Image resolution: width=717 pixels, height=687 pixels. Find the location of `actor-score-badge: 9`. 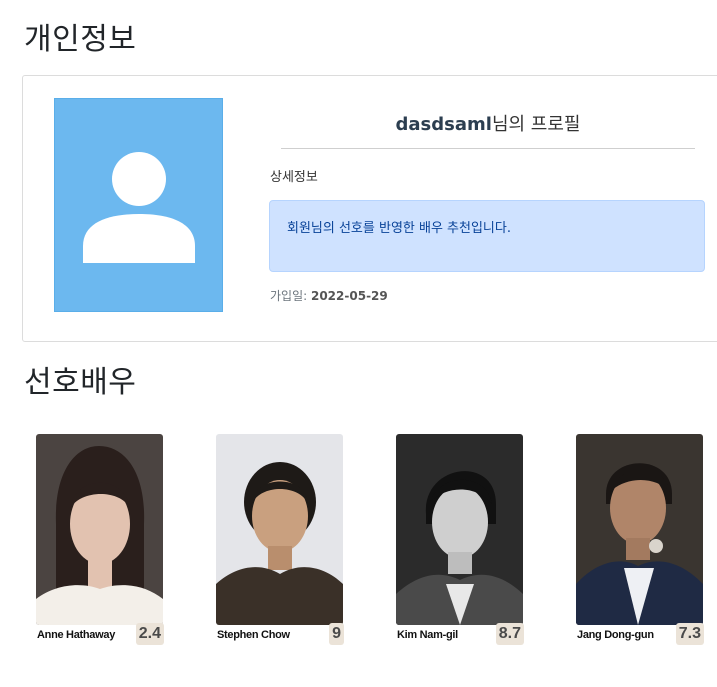

actor-score-badge: 9 is located at coordinates (336, 634).